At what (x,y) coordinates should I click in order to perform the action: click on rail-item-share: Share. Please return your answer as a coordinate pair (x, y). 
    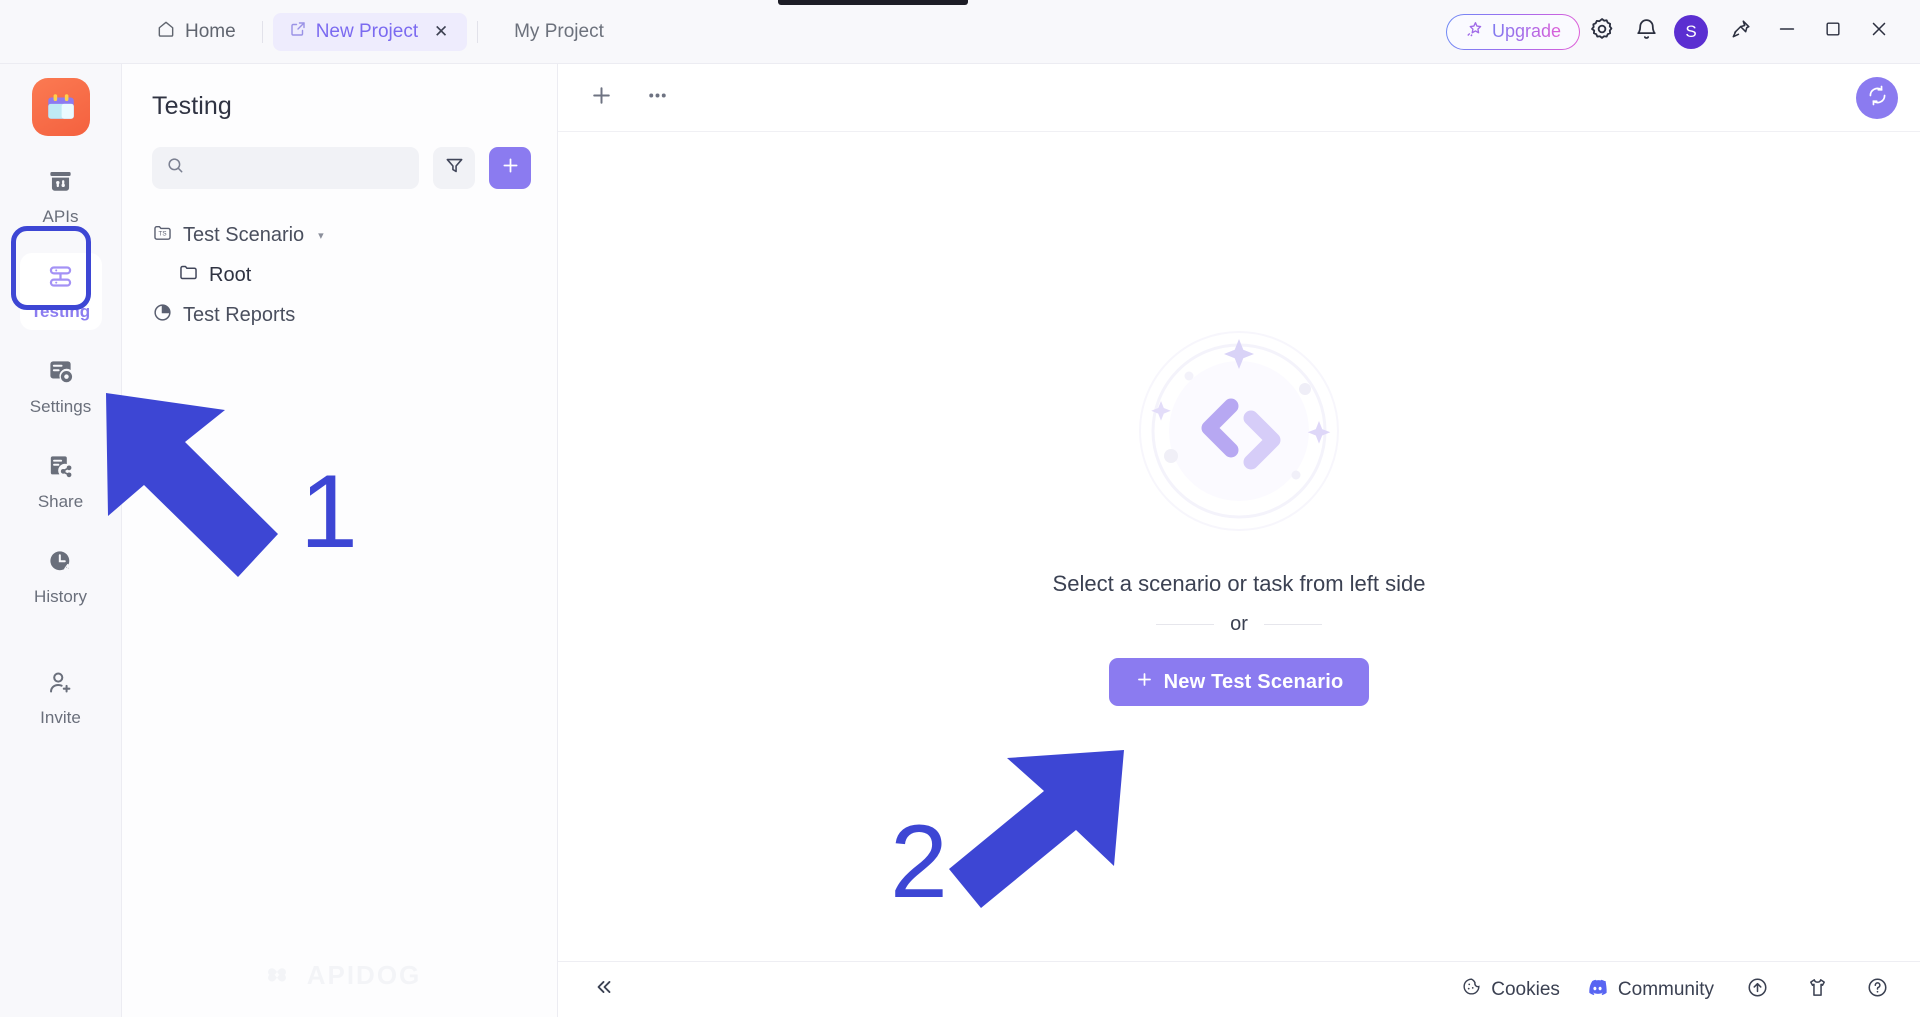
    Looking at the image, I should click on (61, 481).